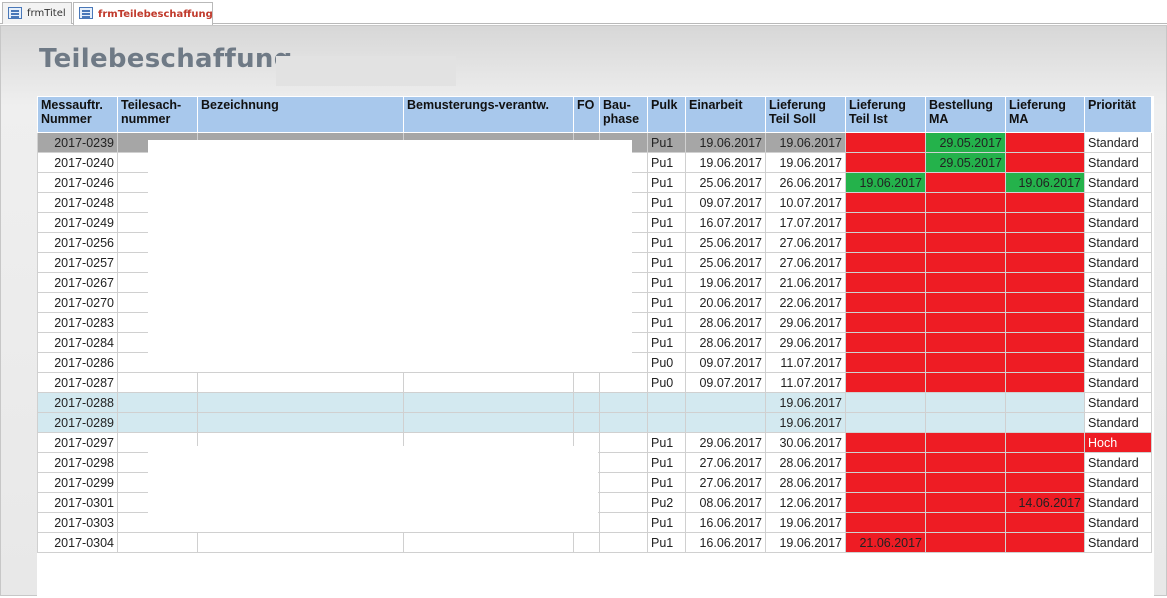 This screenshot has width=1167, height=598. I want to click on cell-einarbeit, so click(725, 422).